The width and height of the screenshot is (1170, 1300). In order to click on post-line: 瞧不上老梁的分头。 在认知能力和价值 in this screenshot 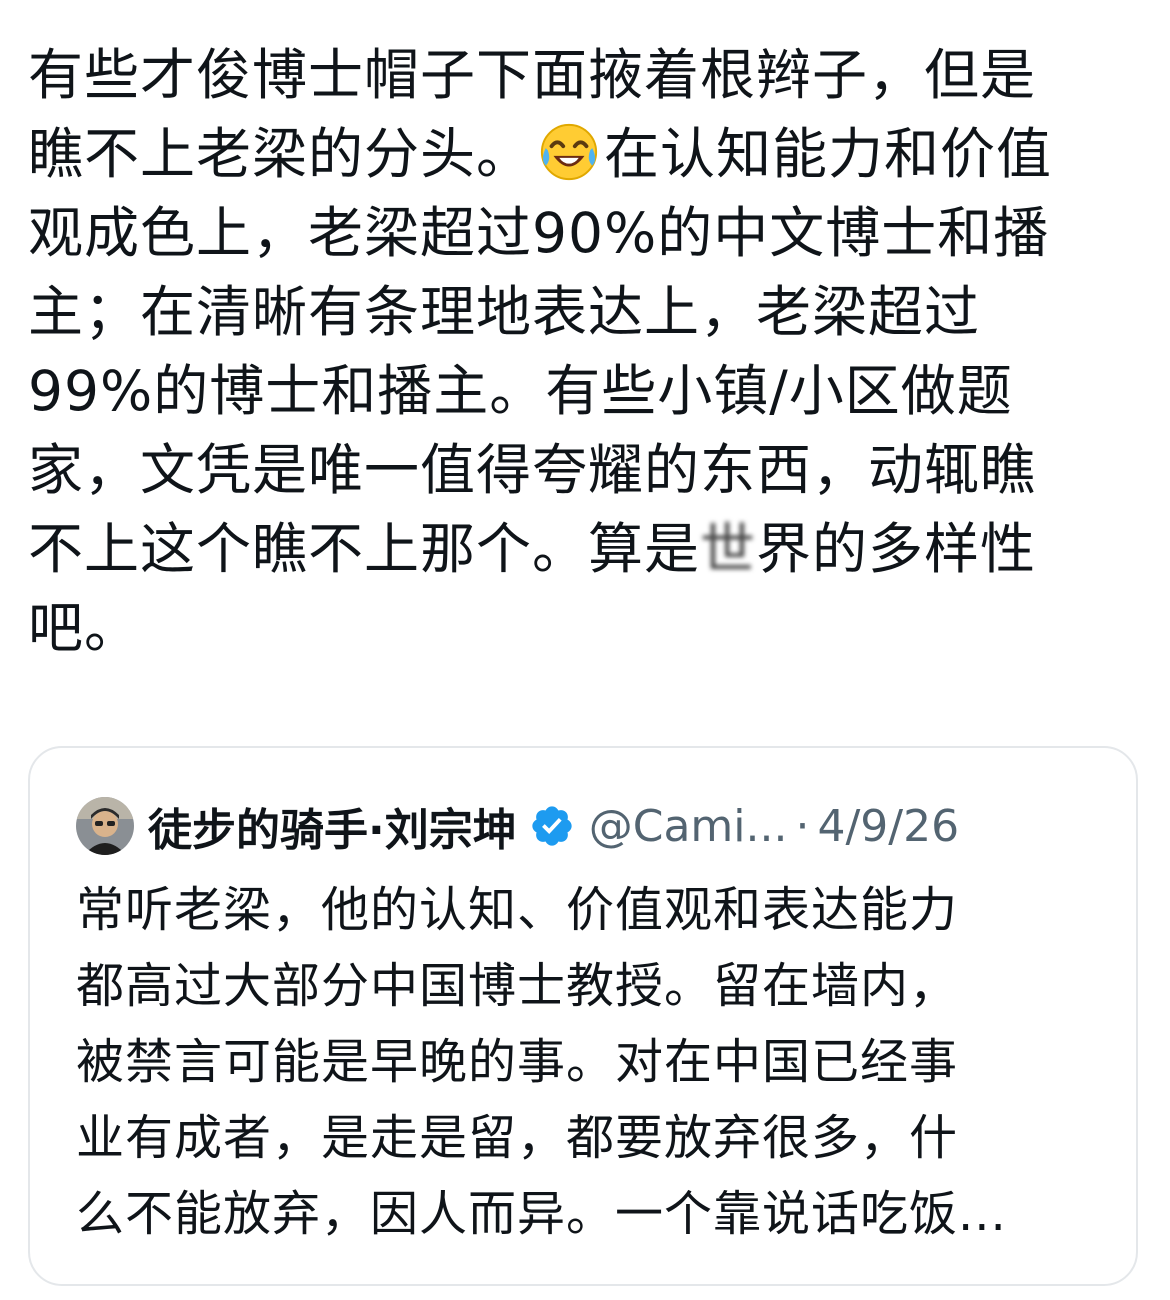, I will do `click(585, 154)`.